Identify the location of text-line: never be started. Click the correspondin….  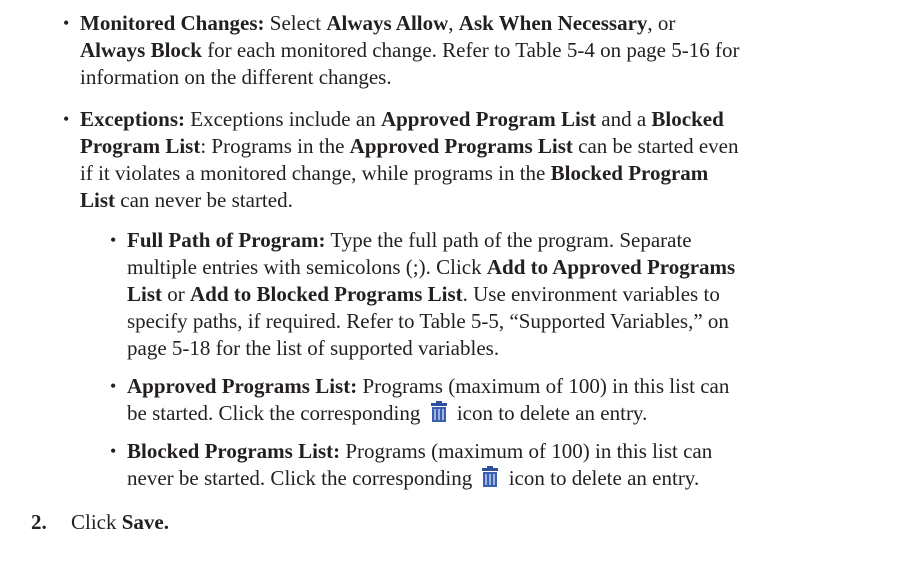
(413, 478).